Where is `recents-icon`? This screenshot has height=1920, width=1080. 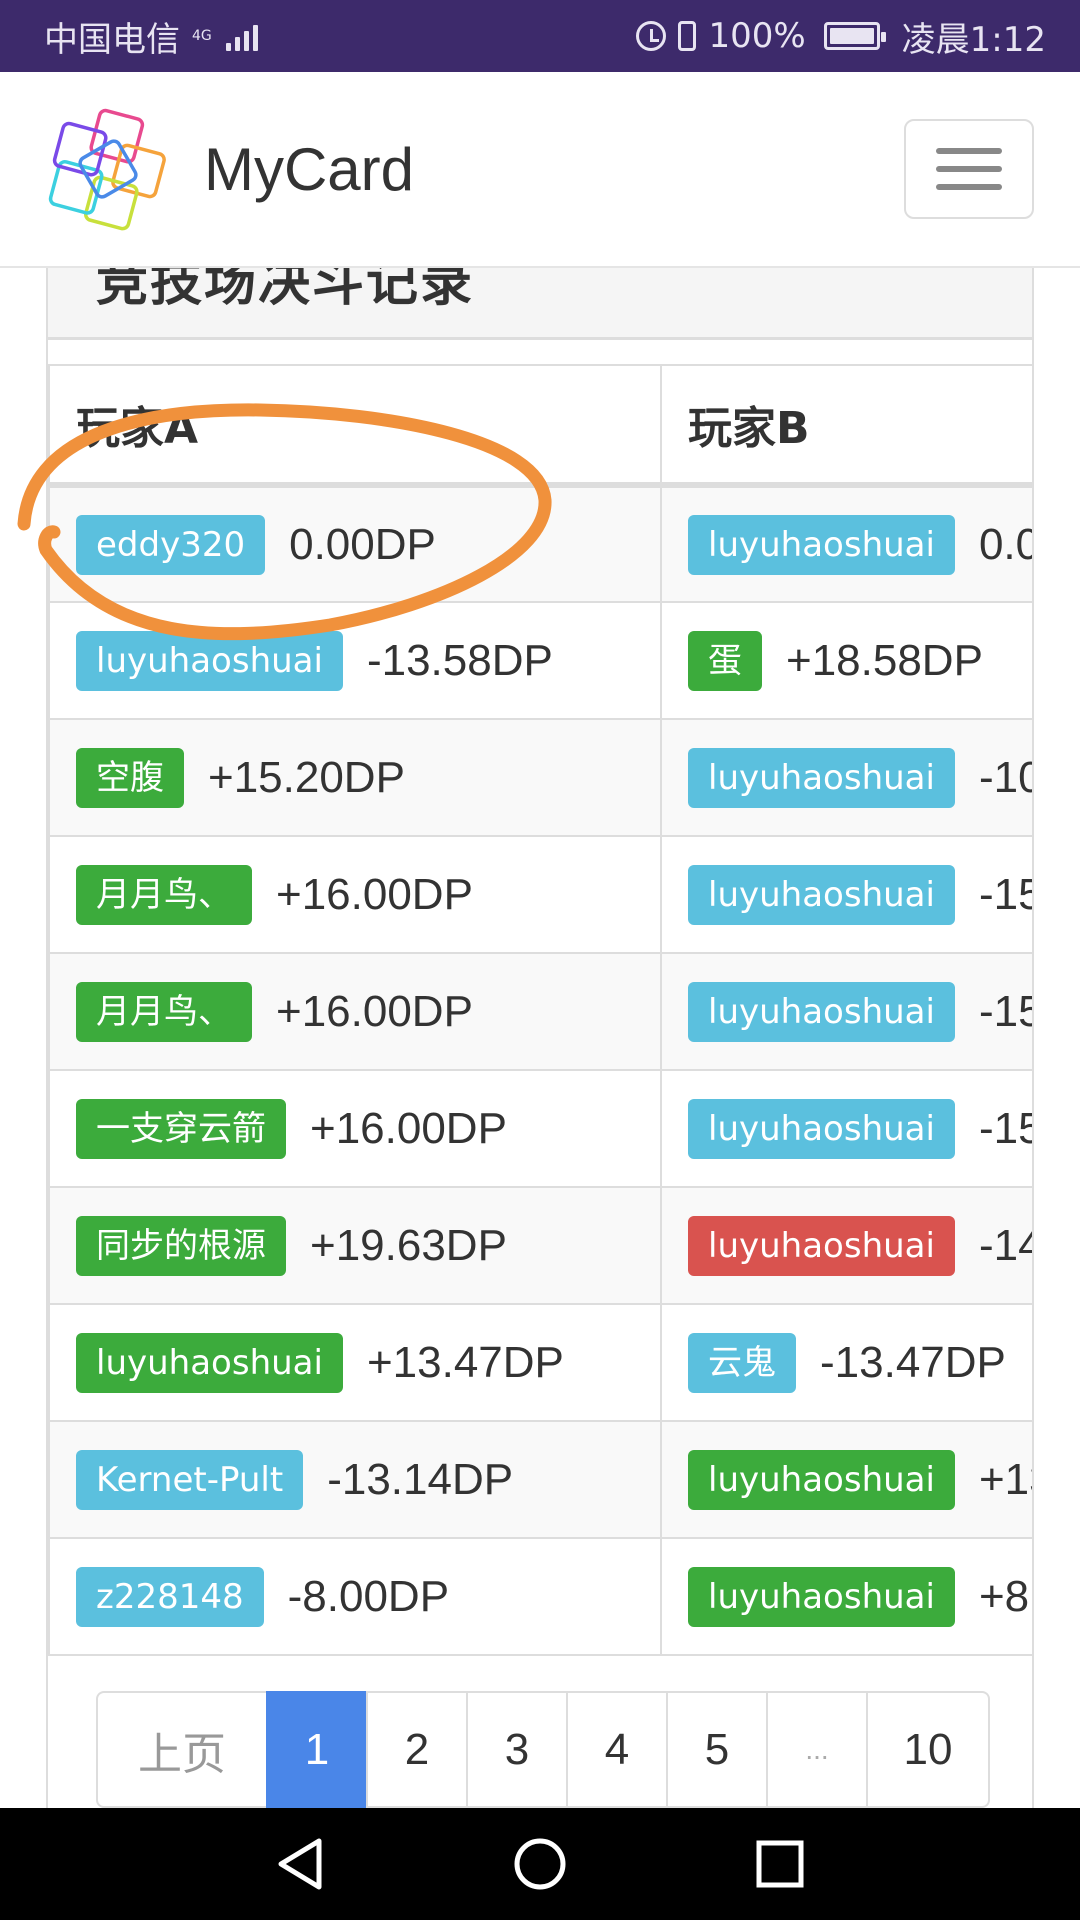
recents-icon is located at coordinates (780, 1864).